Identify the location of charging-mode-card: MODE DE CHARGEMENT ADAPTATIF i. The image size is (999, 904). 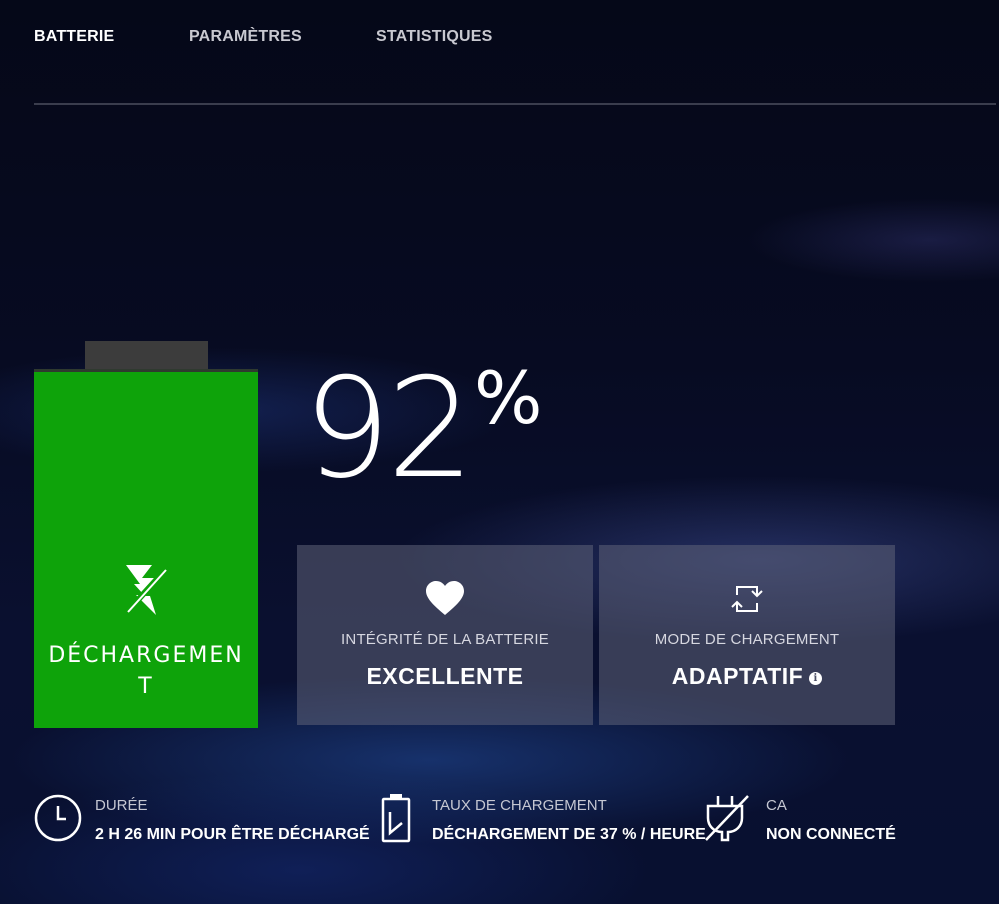
(747, 635).